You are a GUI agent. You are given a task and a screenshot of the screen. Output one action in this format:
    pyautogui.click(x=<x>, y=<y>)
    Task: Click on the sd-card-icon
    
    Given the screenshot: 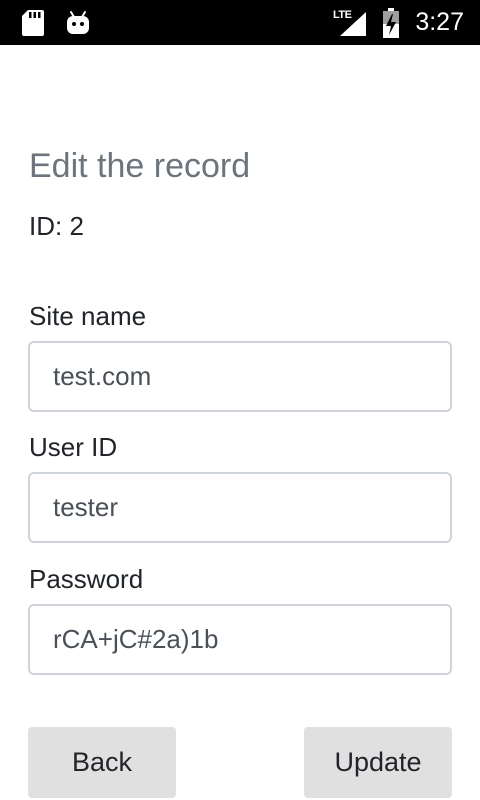 What is the action you would take?
    pyautogui.click(x=33, y=25)
    